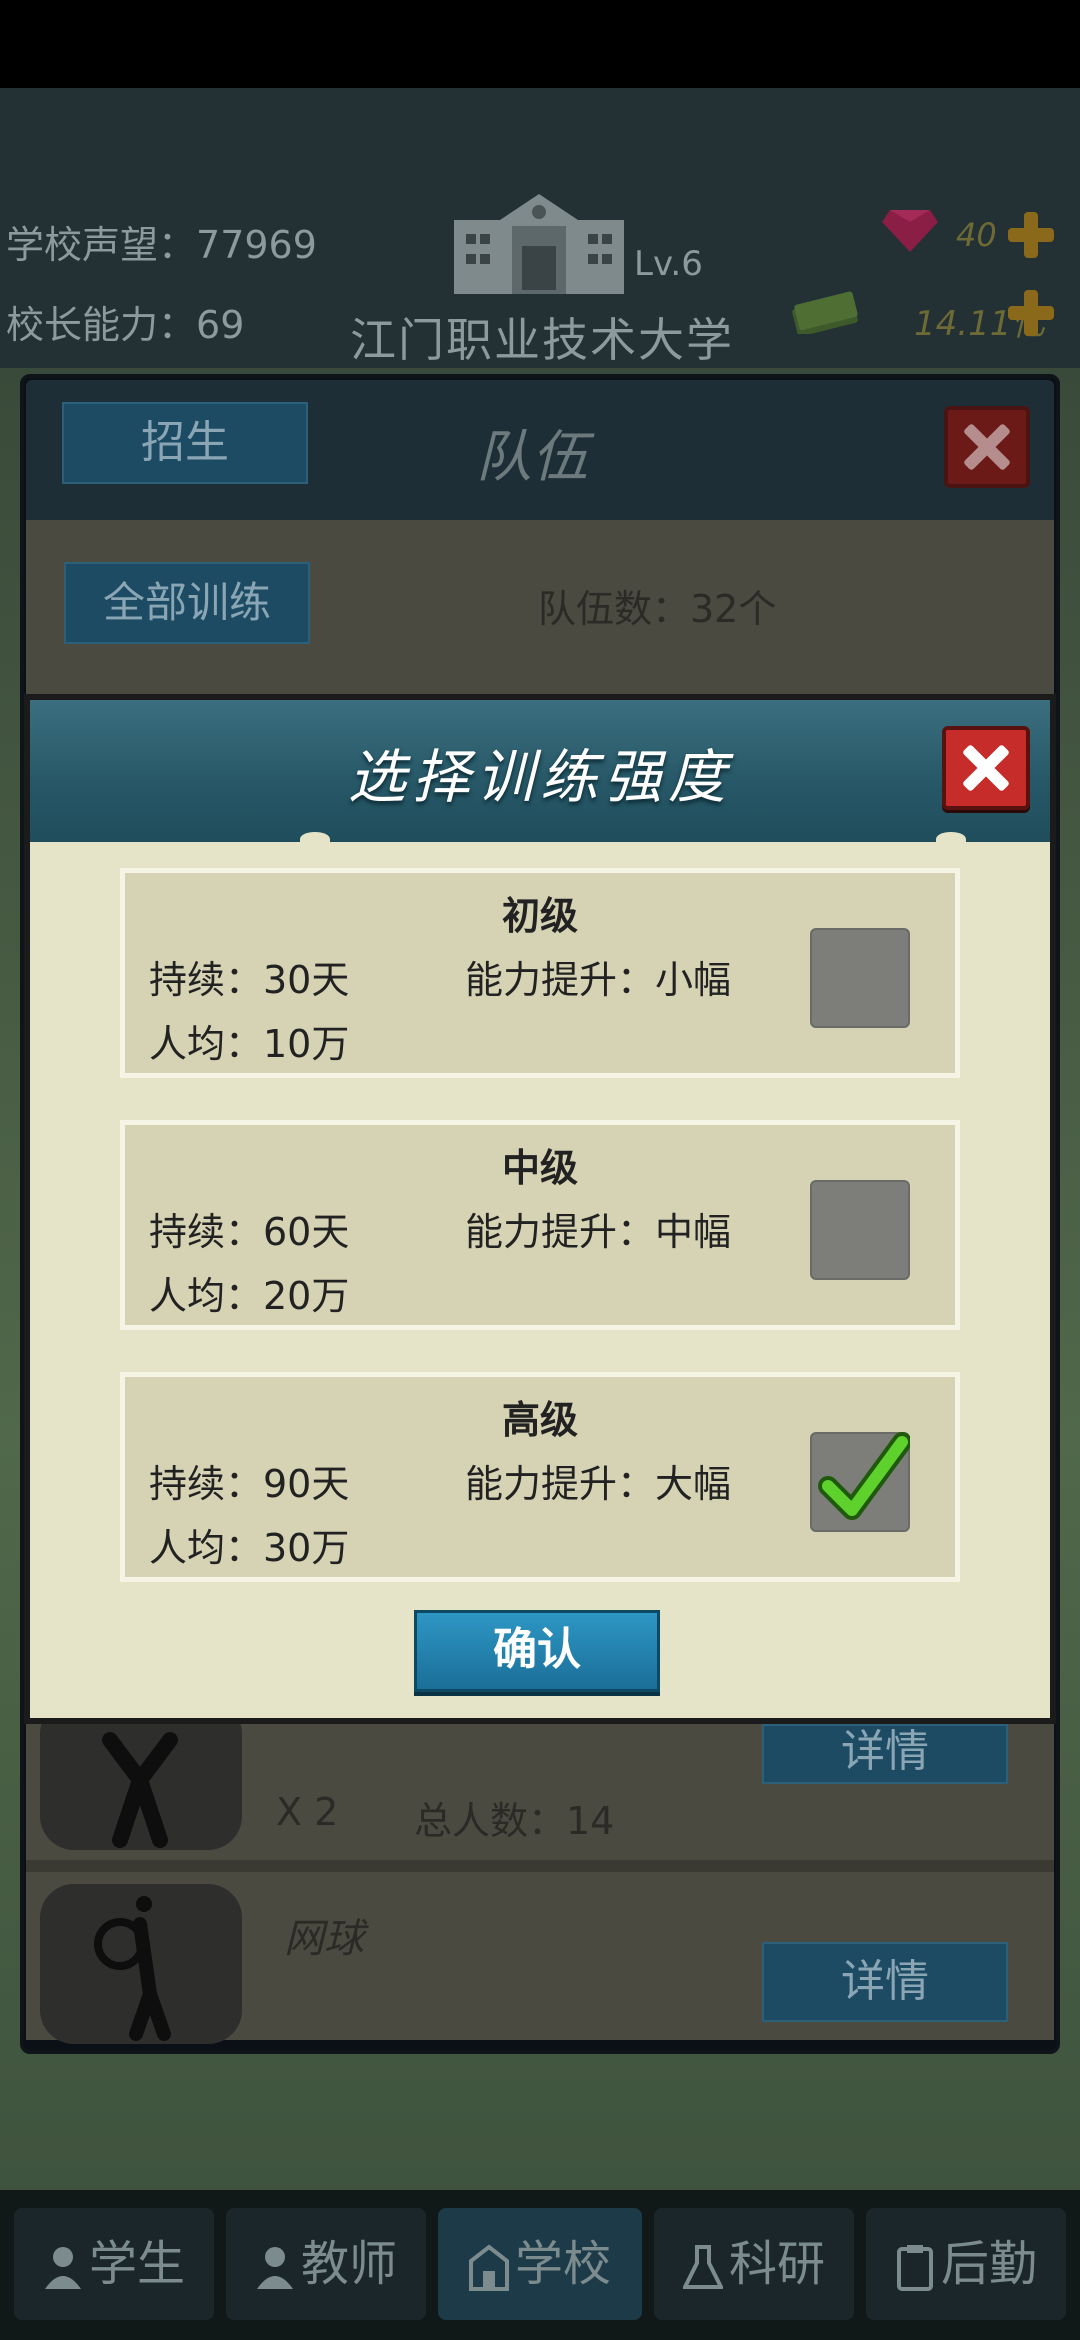 The image size is (1080, 2340). Describe the element at coordinates (598, 1484) in the screenshot. I see `option-boost: 能力提升：大幅` at that location.